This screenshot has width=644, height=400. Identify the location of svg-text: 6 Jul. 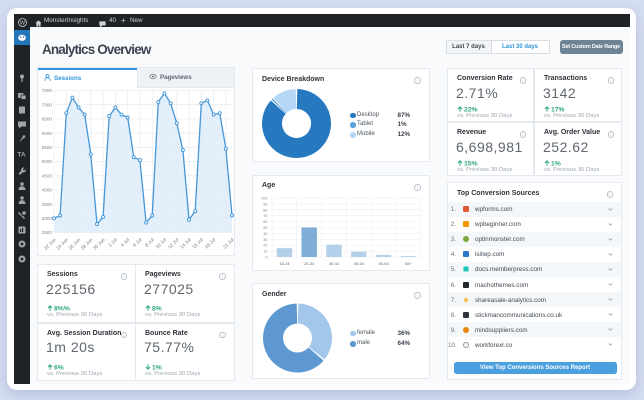
(137, 242).